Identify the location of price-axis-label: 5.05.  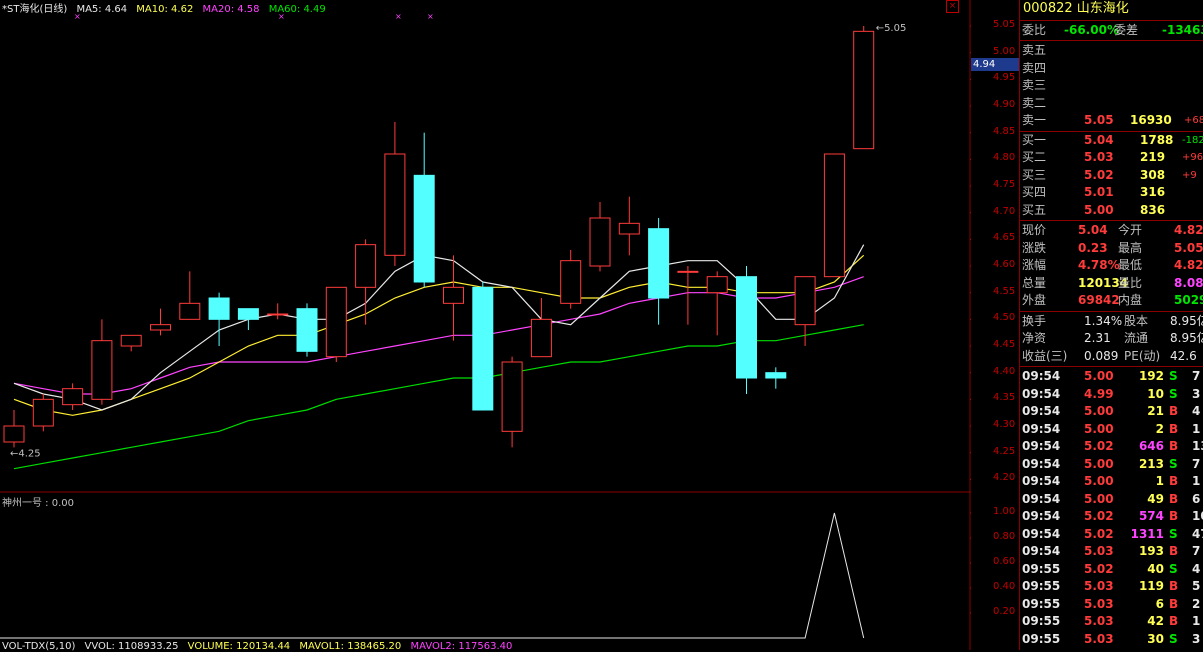
(1004, 24).